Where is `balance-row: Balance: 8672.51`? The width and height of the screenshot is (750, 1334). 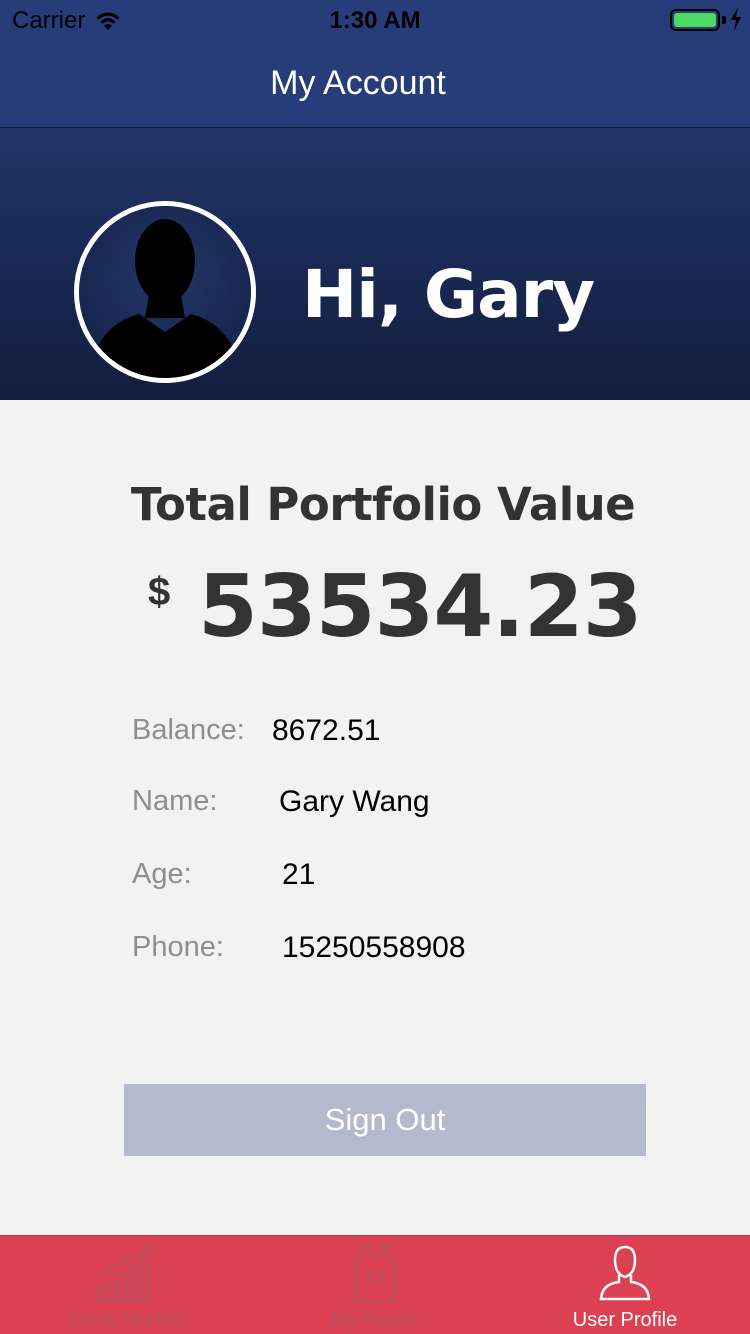 balance-row: Balance: 8672.51 is located at coordinates (375, 736).